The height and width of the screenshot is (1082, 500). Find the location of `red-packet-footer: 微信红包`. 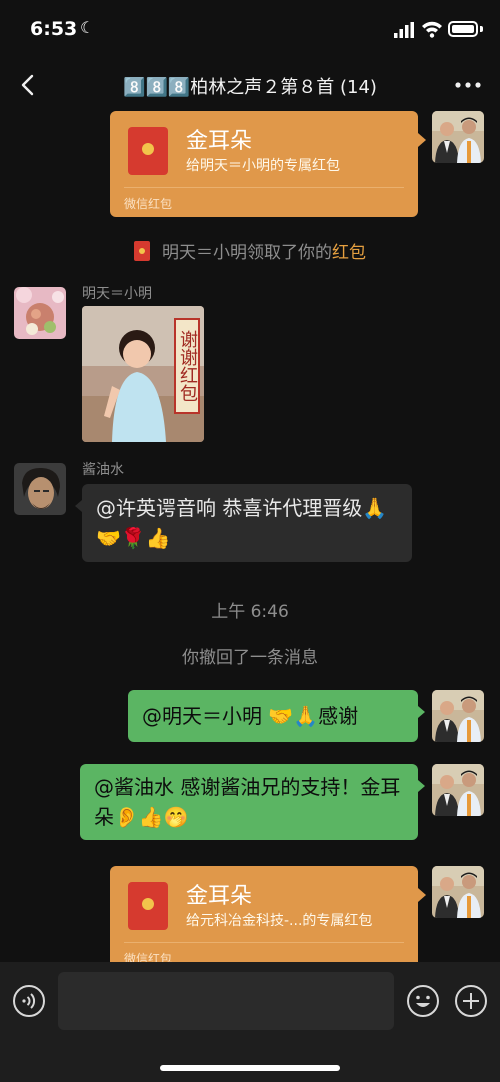

red-packet-footer: 微信红包 is located at coordinates (148, 204).